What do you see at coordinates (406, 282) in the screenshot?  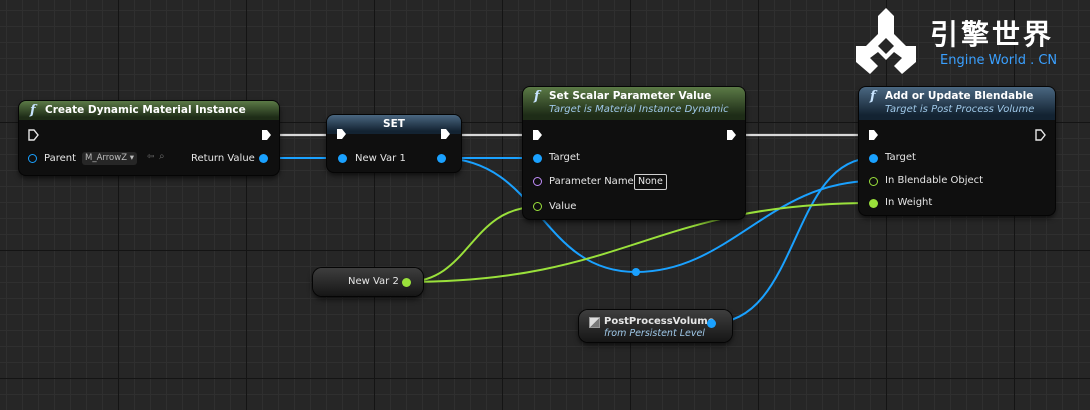 I see `new-var-2-out-pin` at bounding box center [406, 282].